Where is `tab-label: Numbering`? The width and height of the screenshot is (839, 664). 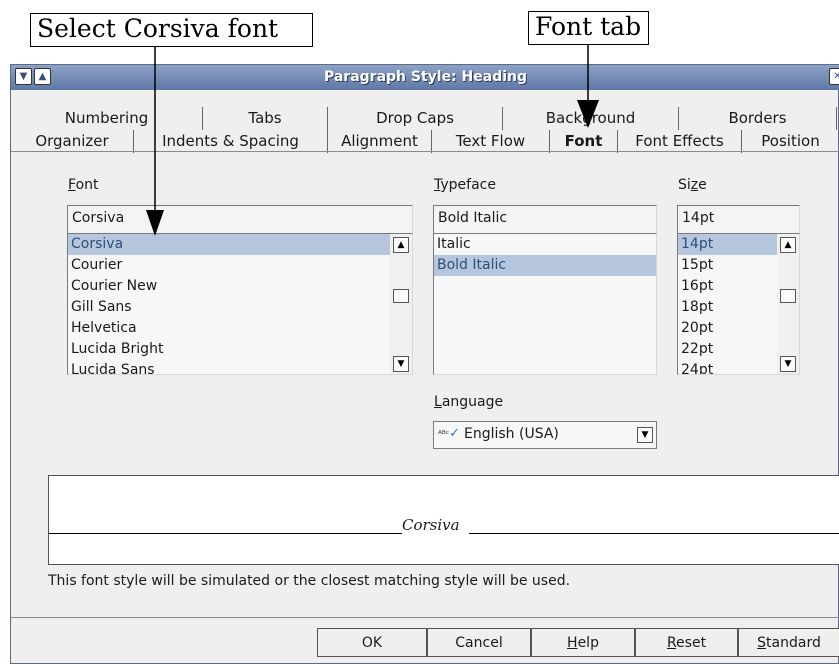
tab-label: Numbering is located at coordinates (106, 118).